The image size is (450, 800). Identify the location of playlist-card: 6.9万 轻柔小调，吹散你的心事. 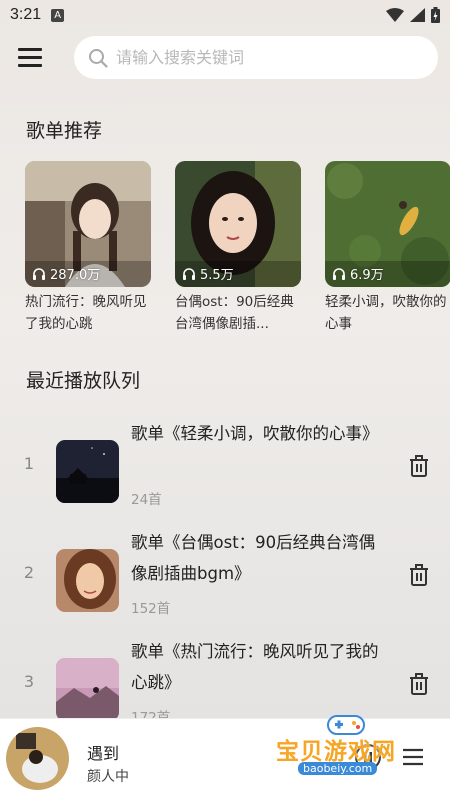
(387, 248).